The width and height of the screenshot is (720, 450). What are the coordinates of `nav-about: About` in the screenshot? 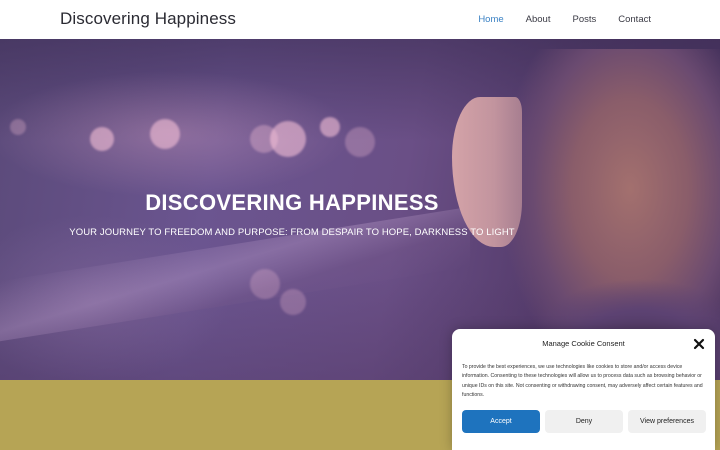 It's located at (538, 19).